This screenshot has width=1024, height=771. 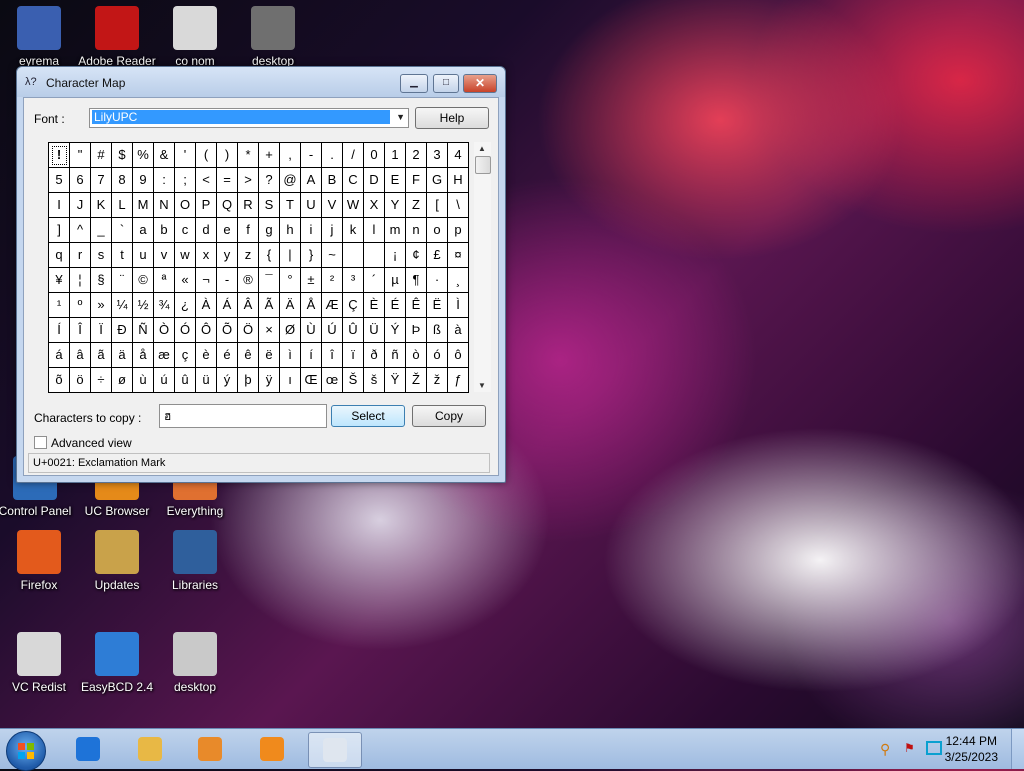 What do you see at coordinates (332, 280) in the screenshot?
I see `character-cell: ²` at bounding box center [332, 280].